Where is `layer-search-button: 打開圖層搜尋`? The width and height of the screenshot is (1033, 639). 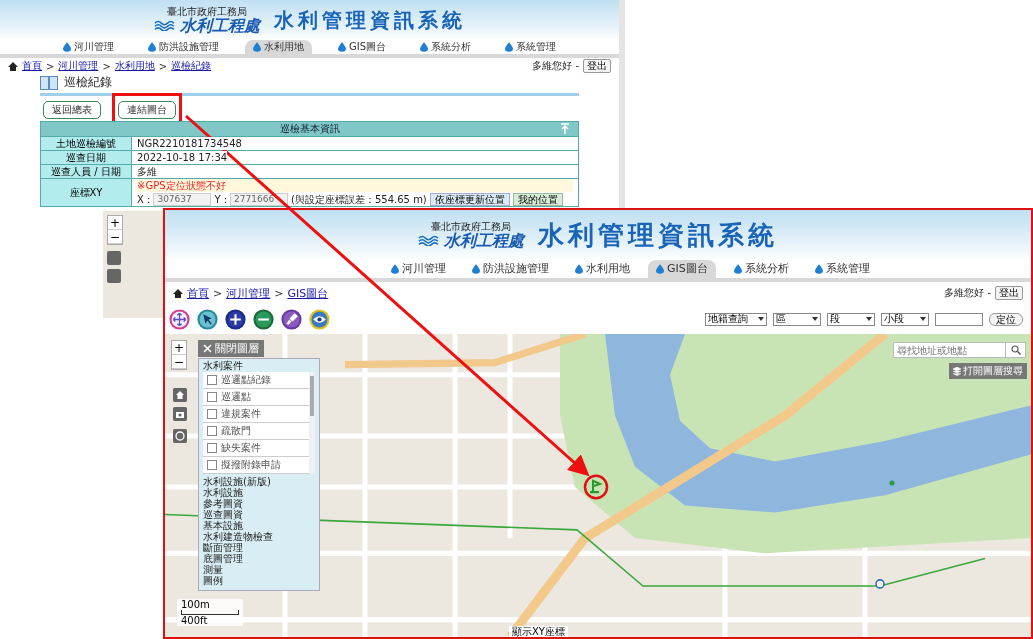
layer-search-button: 打開圖層搜尋 is located at coordinates (988, 371).